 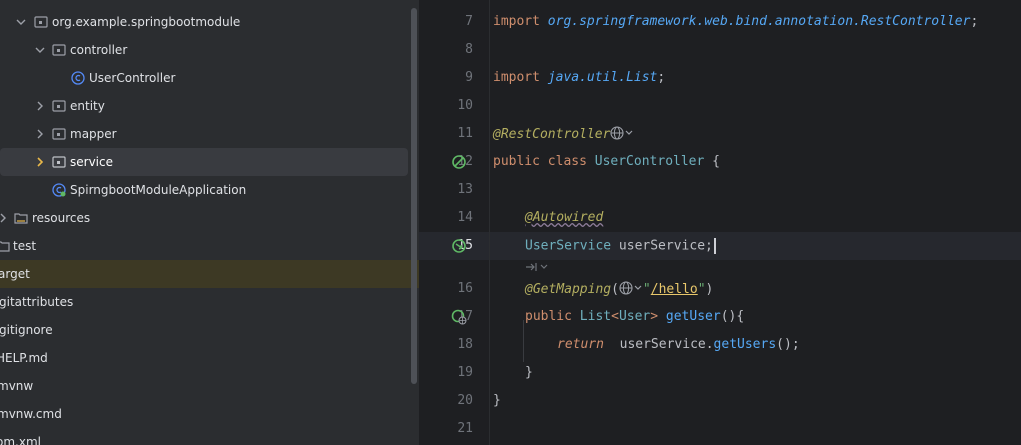 What do you see at coordinates (595, 316) in the screenshot?
I see `return-type: List` at bounding box center [595, 316].